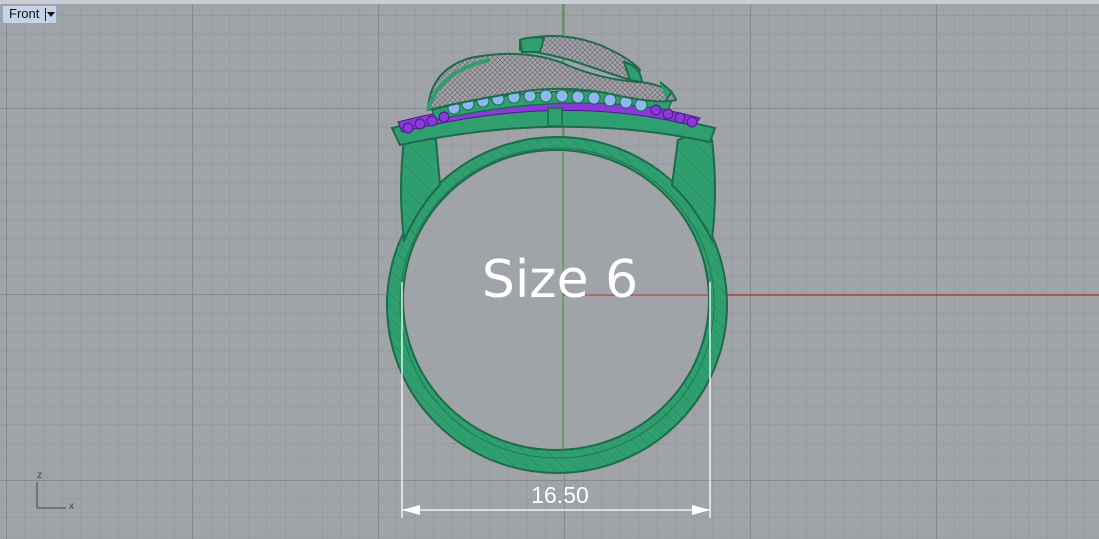  What do you see at coordinates (560, 280) in the screenshot?
I see `ring-size-label: Size 6` at bounding box center [560, 280].